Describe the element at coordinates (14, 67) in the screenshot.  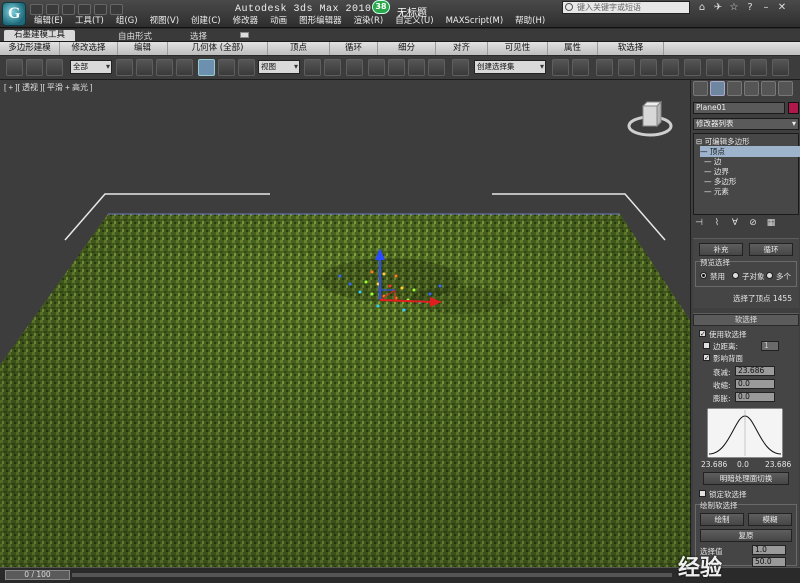
I see `link-icon` at that location.